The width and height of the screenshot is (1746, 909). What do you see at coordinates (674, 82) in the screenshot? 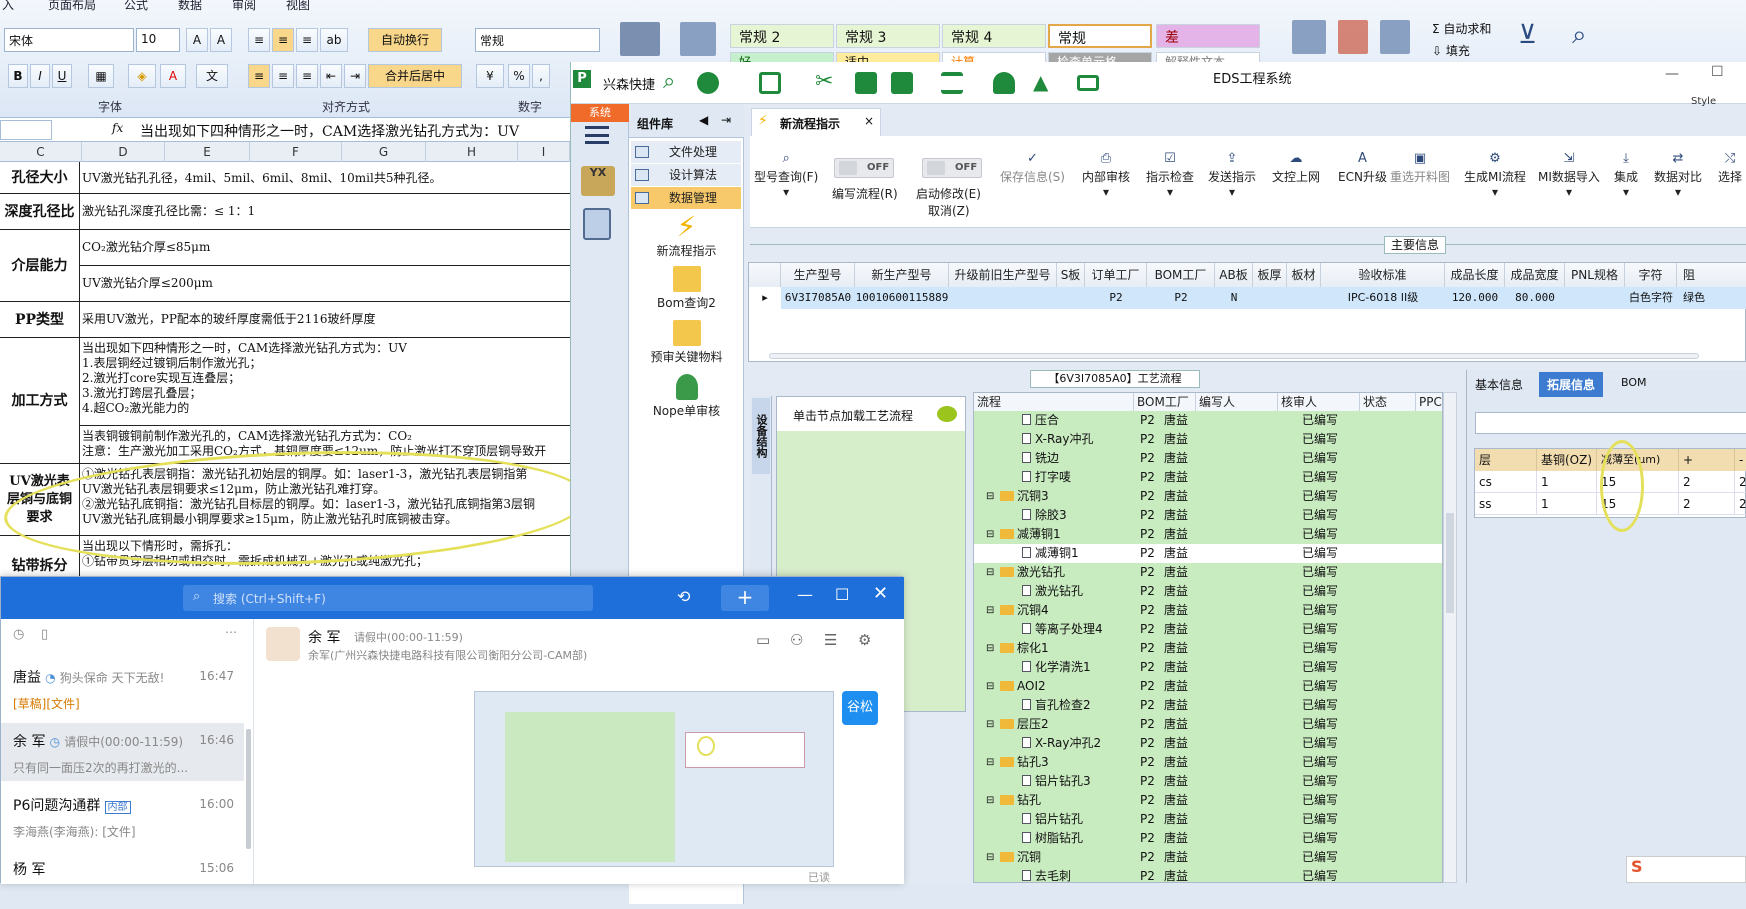
I see `search-icon: ⌕` at bounding box center [674, 82].